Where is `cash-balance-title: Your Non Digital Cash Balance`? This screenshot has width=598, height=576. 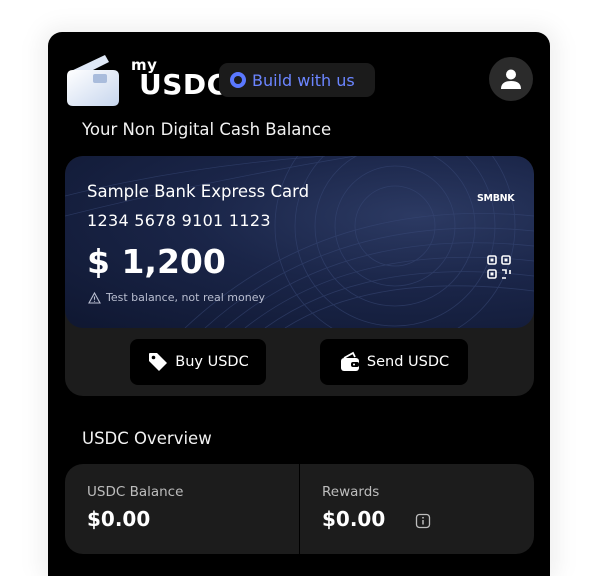 cash-balance-title: Your Non Digital Cash Balance is located at coordinates (207, 129).